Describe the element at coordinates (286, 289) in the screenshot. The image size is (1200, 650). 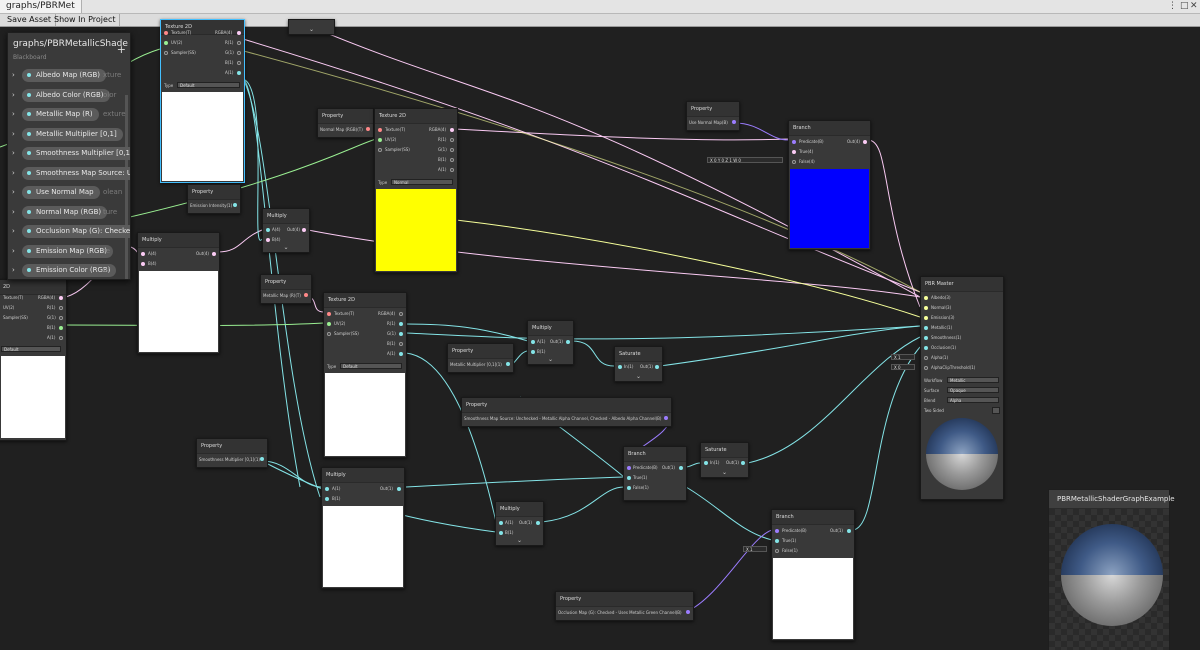
I see `property-node-metallic-map: Property Metallic Map (R)(T)` at that location.